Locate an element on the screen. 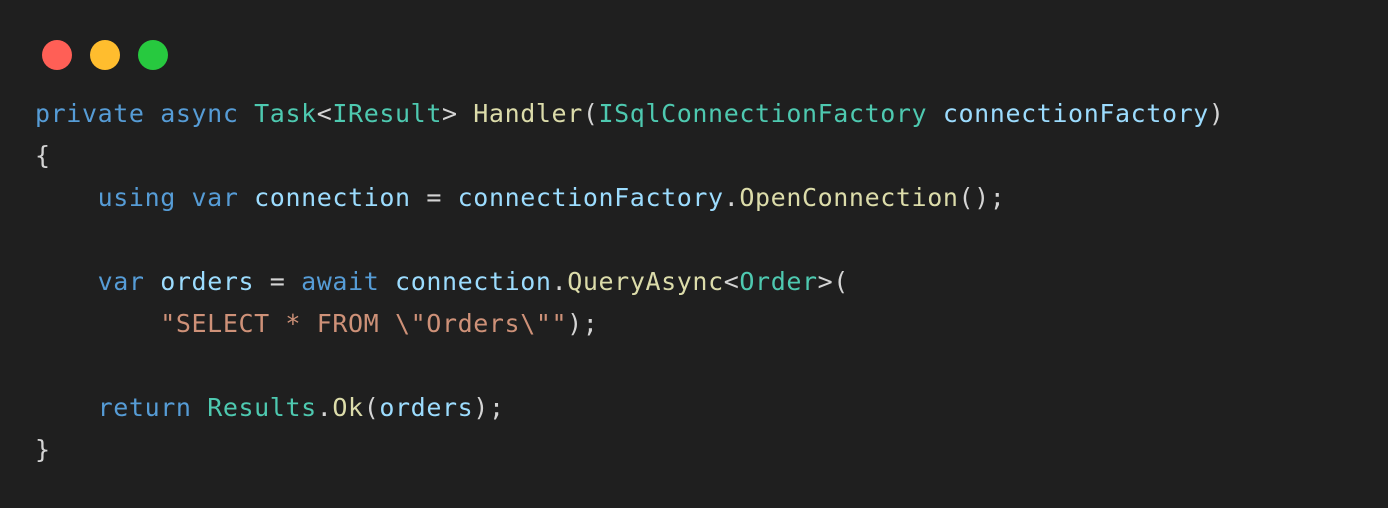 The width and height of the screenshot is (1388, 508). maximize-button is located at coordinates (153, 55).